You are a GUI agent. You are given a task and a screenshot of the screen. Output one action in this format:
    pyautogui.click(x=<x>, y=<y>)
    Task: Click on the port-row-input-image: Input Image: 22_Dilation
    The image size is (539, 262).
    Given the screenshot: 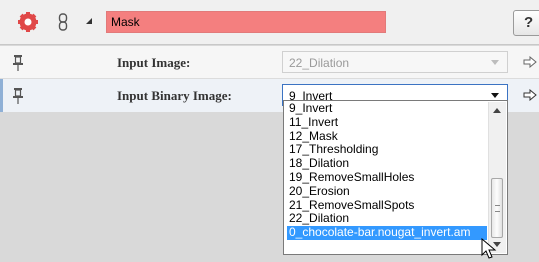 What is the action you would take?
    pyautogui.click(x=269, y=62)
    